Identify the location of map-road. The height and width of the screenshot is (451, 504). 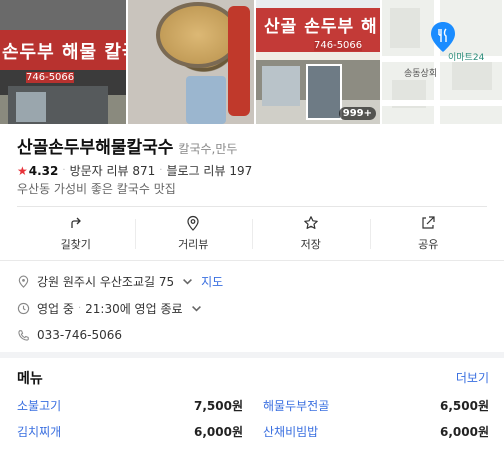
(442, 103).